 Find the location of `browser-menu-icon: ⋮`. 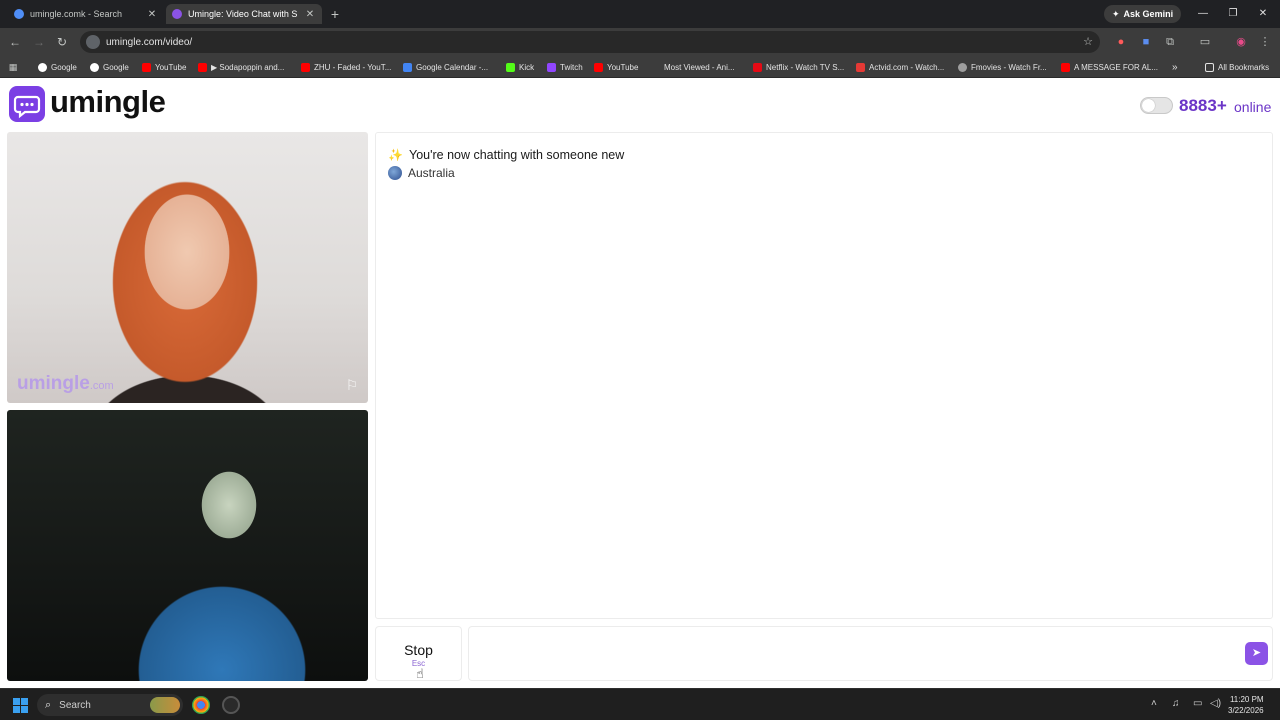

browser-menu-icon: ⋮ is located at coordinates (1265, 42).